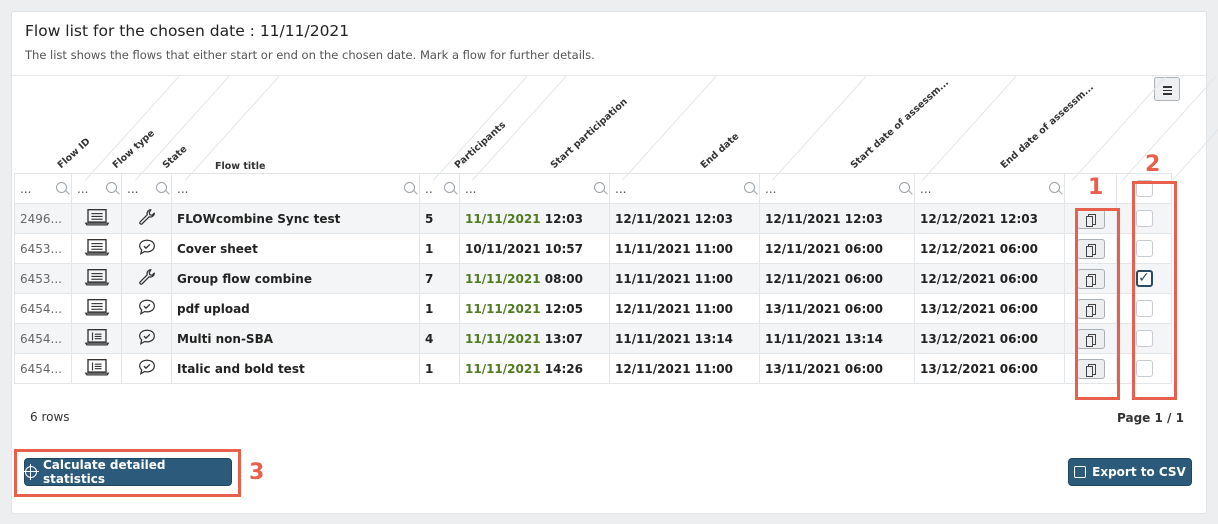  I want to click on annotation-box-details, so click(1097, 304).